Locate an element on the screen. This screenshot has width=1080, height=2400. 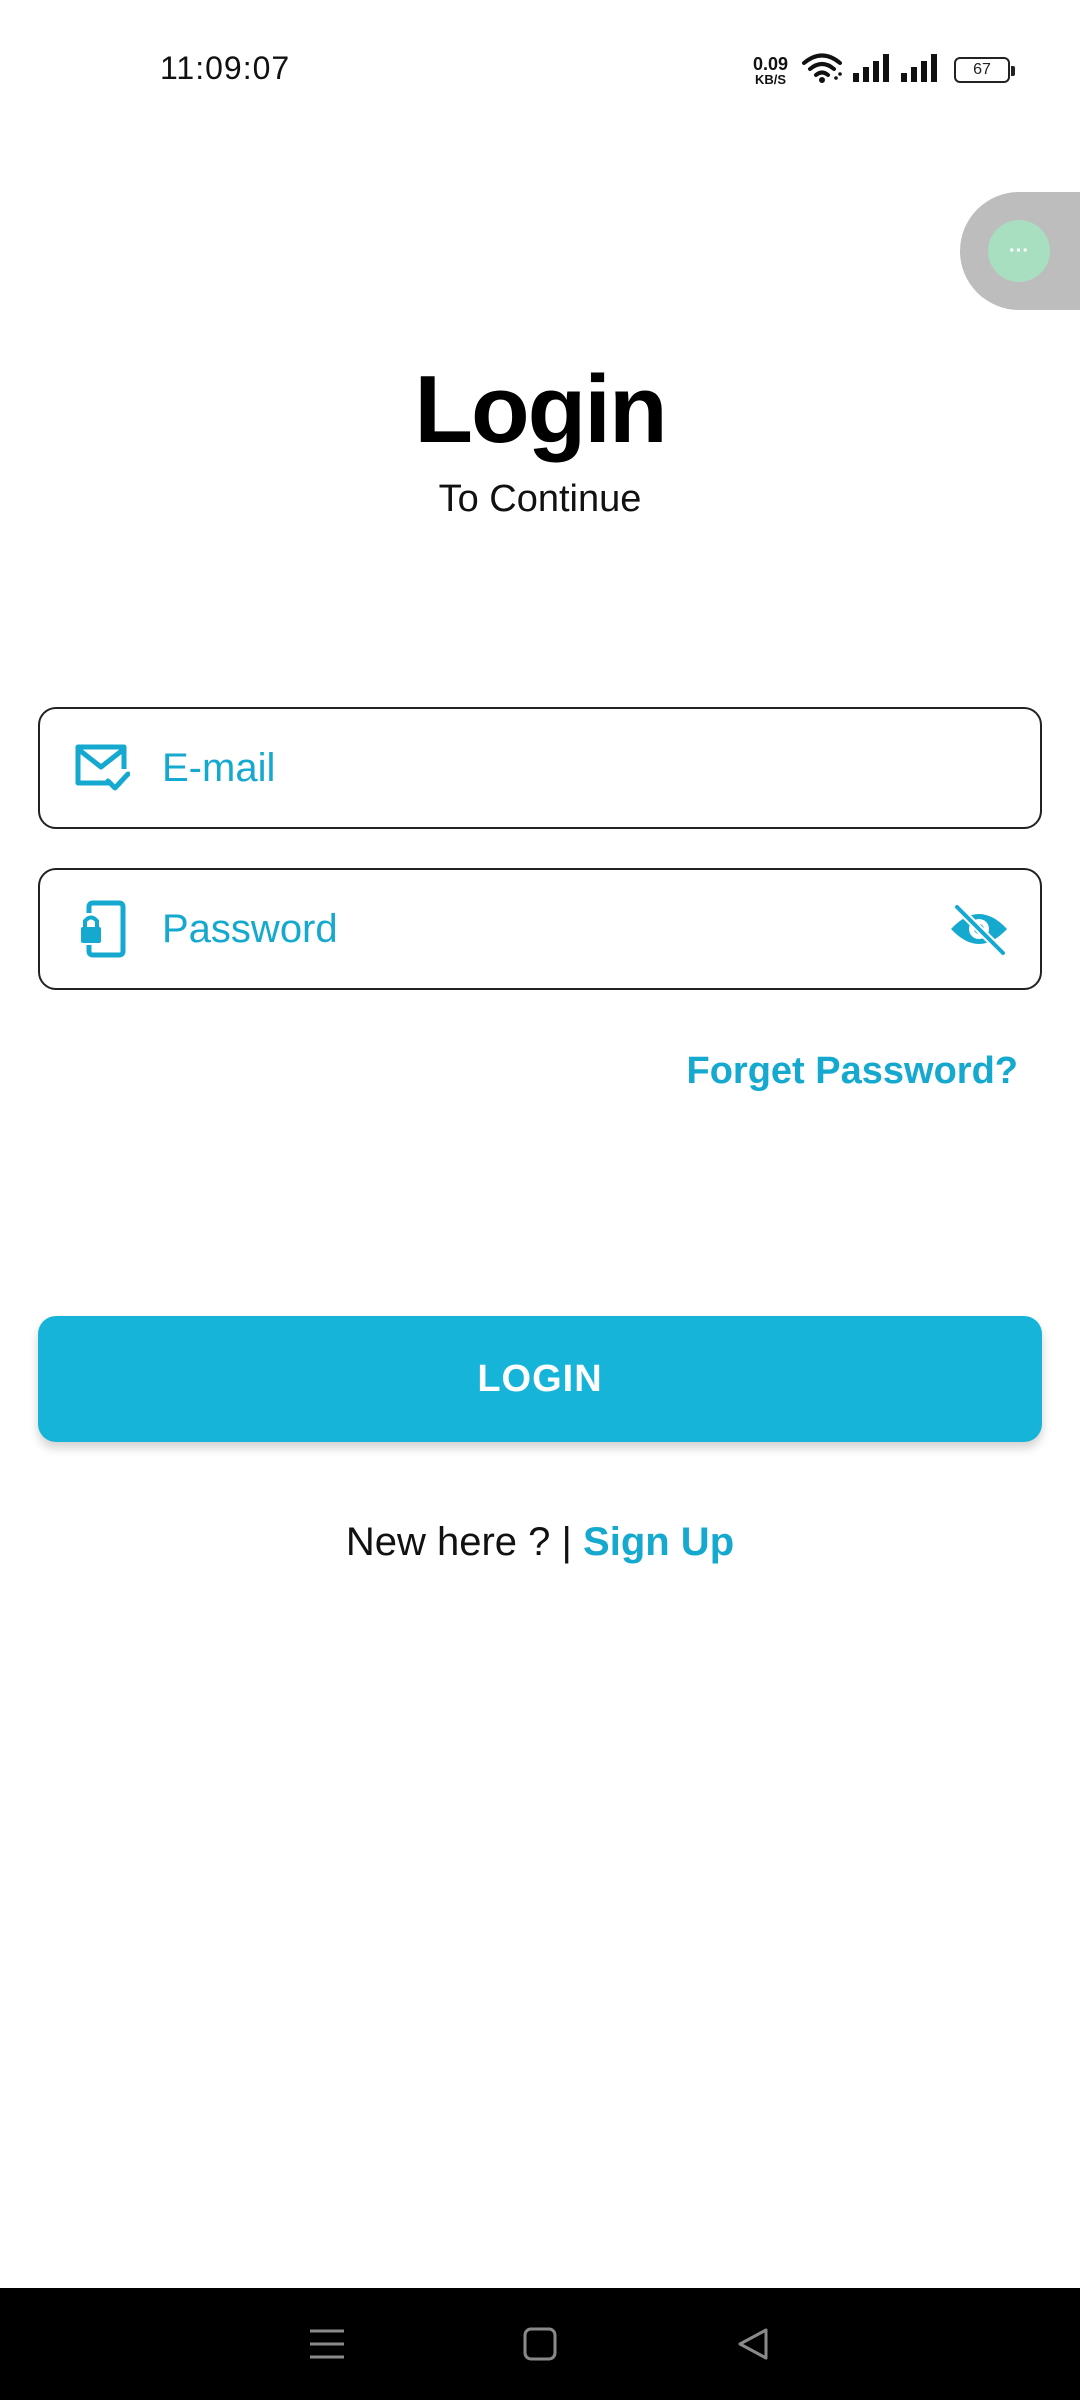
status-bar: 11:09:07 0.09 KB/S 67 is located at coordinates (540, 70).